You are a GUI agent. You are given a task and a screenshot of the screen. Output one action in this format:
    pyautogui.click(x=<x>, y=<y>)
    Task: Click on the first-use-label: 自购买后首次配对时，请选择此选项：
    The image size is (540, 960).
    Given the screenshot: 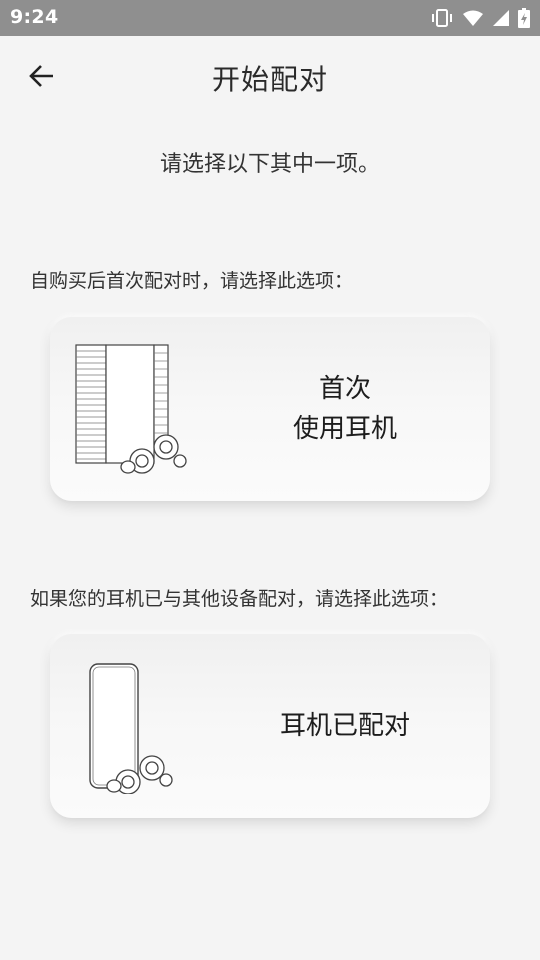 What is the action you would take?
    pyautogui.click(x=192, y=281)
    